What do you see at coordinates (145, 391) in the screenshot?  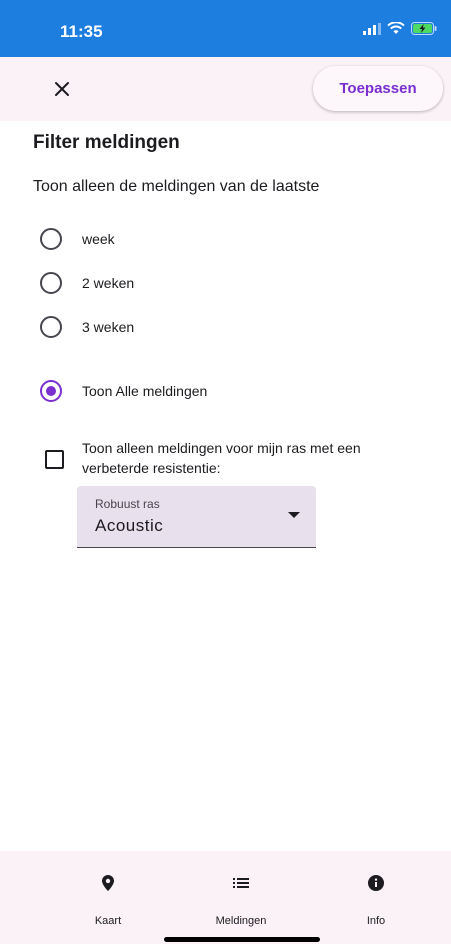 I see `radio-label: Toon Alle meldingen` at bounding box center [145, 391].